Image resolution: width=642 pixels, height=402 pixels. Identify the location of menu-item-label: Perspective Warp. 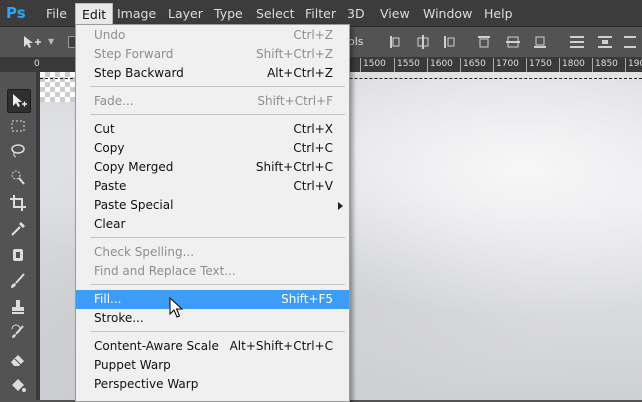
(146, 384).